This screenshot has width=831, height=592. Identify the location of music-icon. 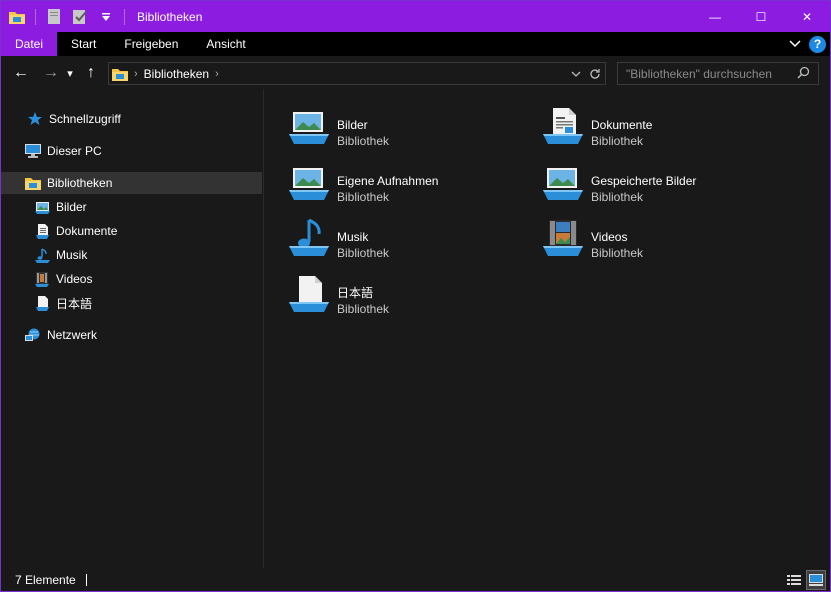
(42, 255).